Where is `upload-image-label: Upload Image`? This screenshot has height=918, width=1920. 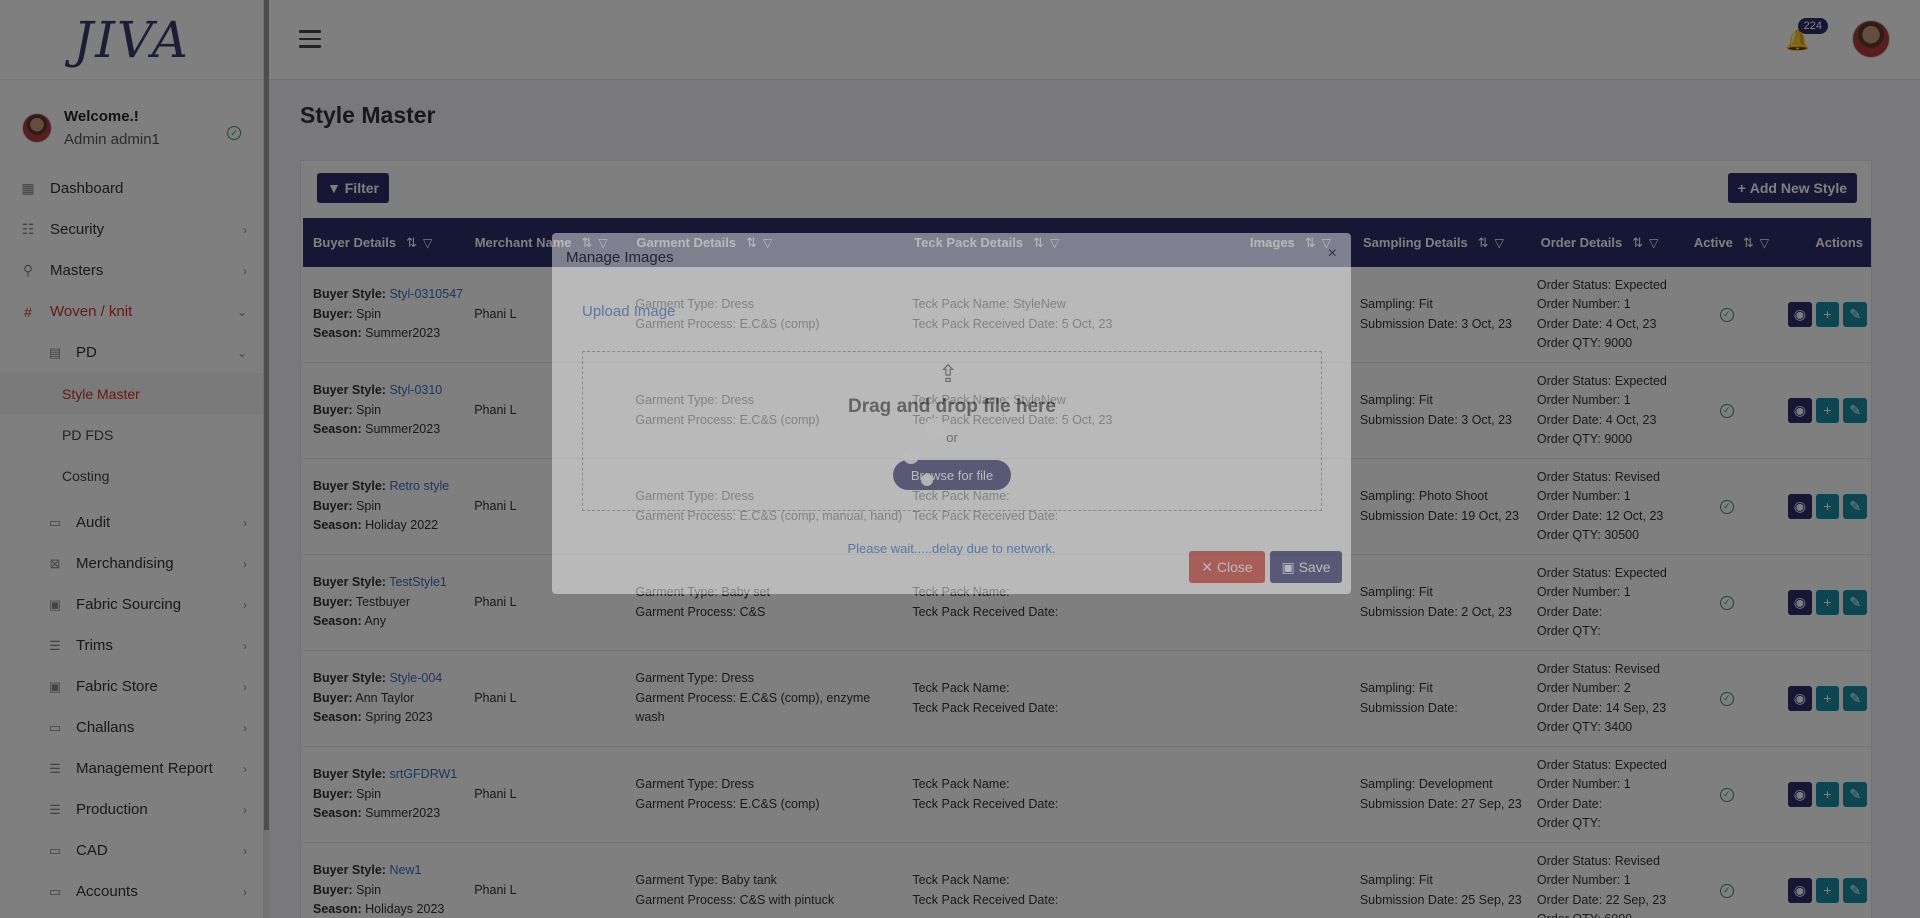 upload-image-label: Upload Image is located at coordinates (629, 311).